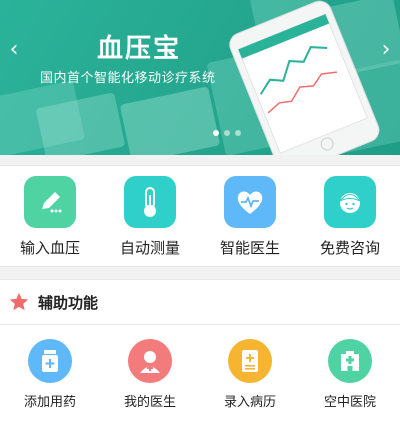 The image size is (400, 425). I want to click on hospital-icon, so click(350, 361).